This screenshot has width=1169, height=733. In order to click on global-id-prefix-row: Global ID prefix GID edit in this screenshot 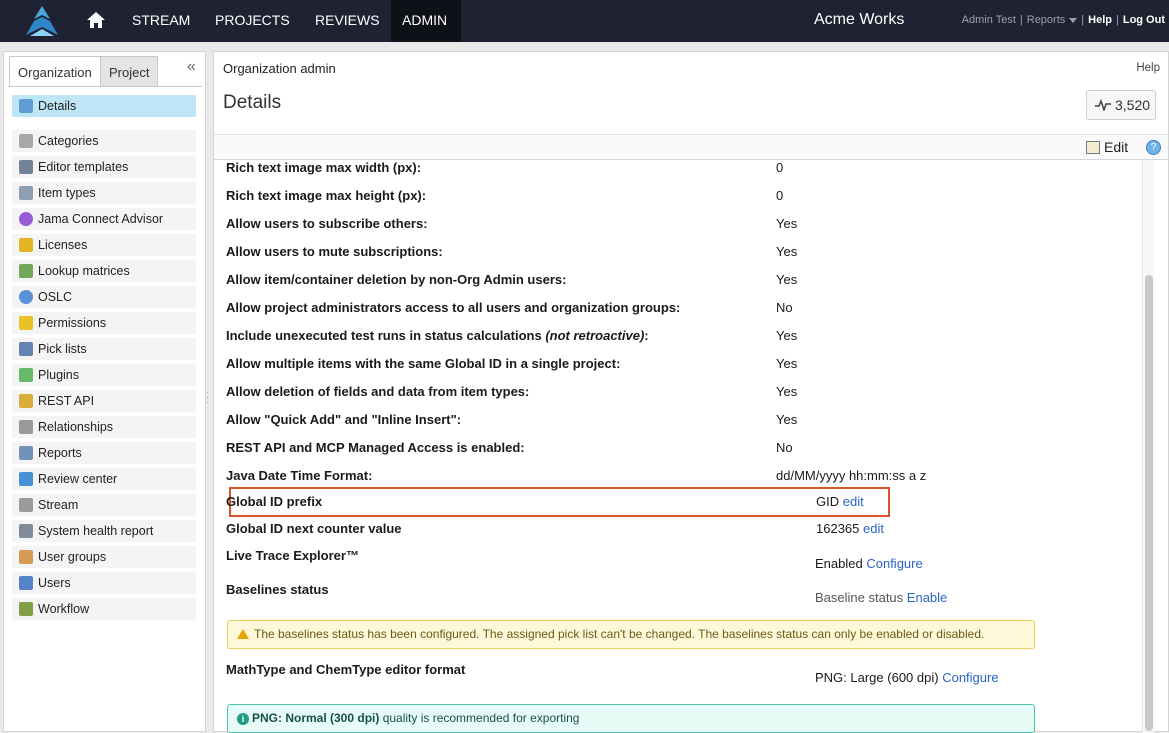, I will do `click(684, 504)`.